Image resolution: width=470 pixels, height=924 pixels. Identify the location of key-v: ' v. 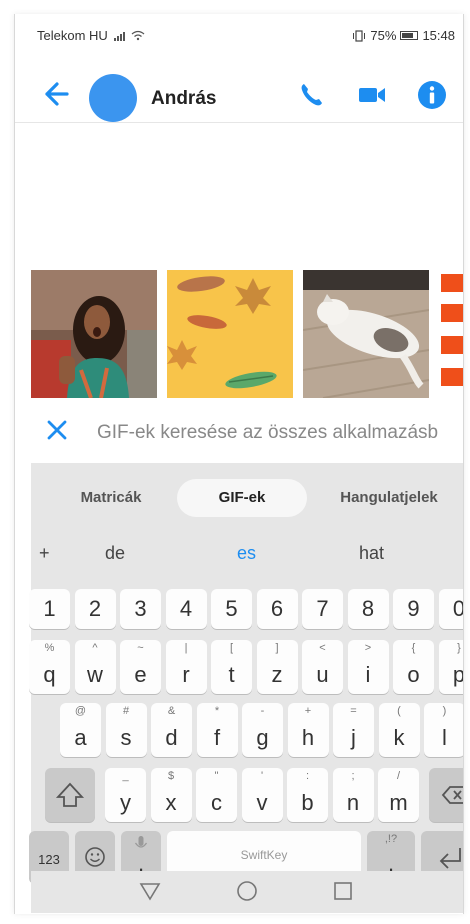
(262, 795).